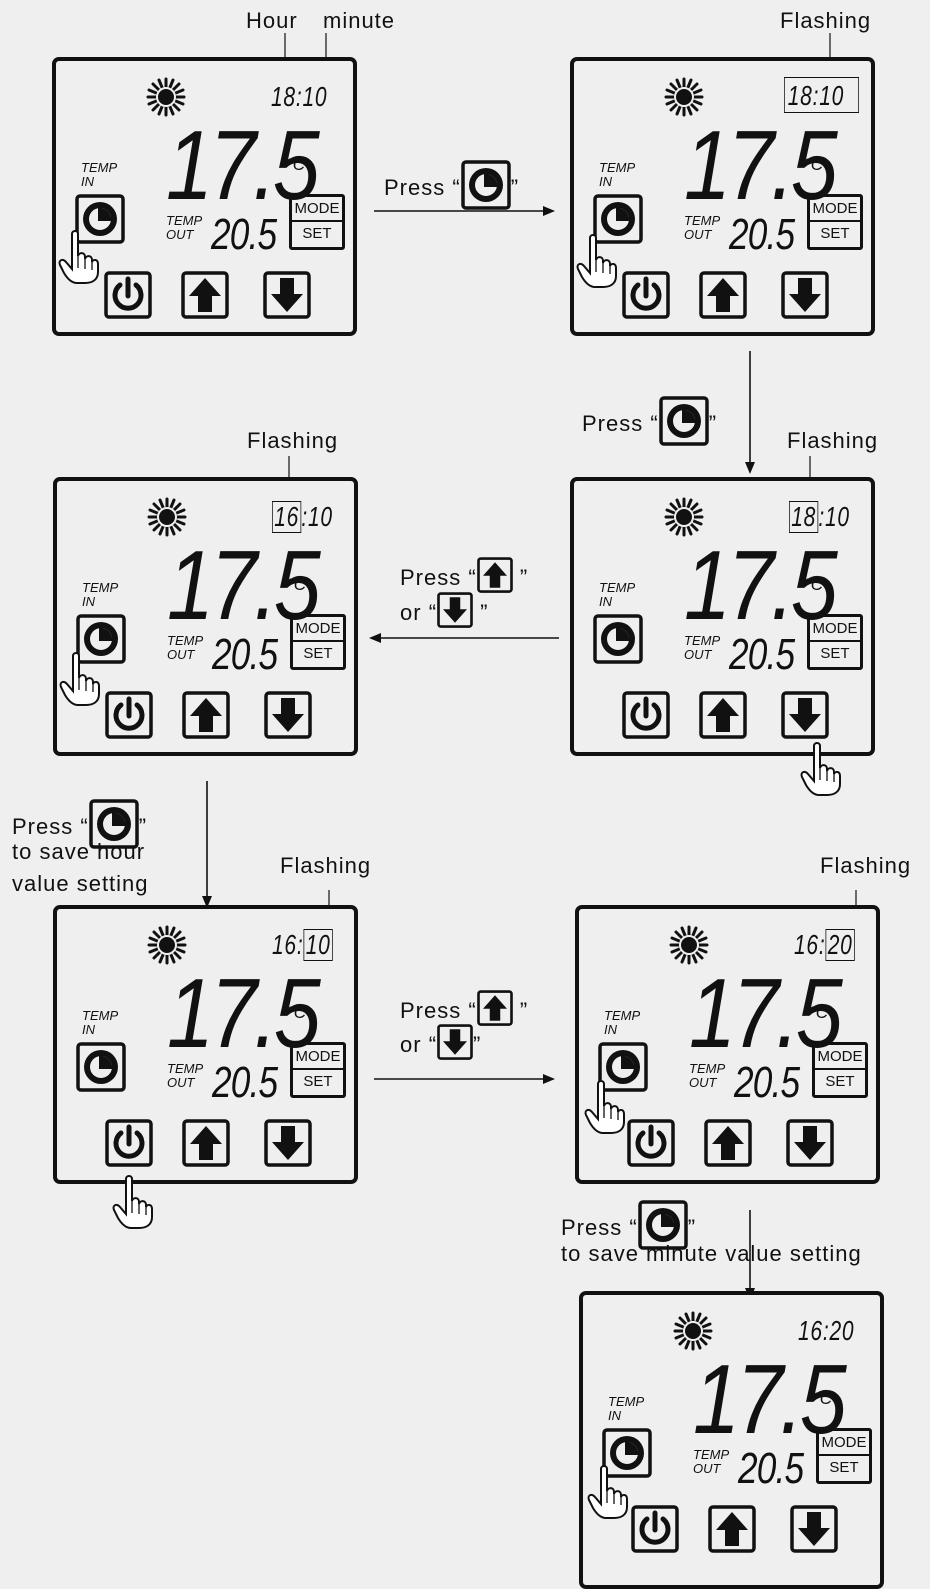 Image resolution: width=930 pixels, height=1589 pixels. What do you see at coordinates (840, 945) in the screenshot?
I see `clock-minute-flashing: 20` at bounding box center [840, 945].